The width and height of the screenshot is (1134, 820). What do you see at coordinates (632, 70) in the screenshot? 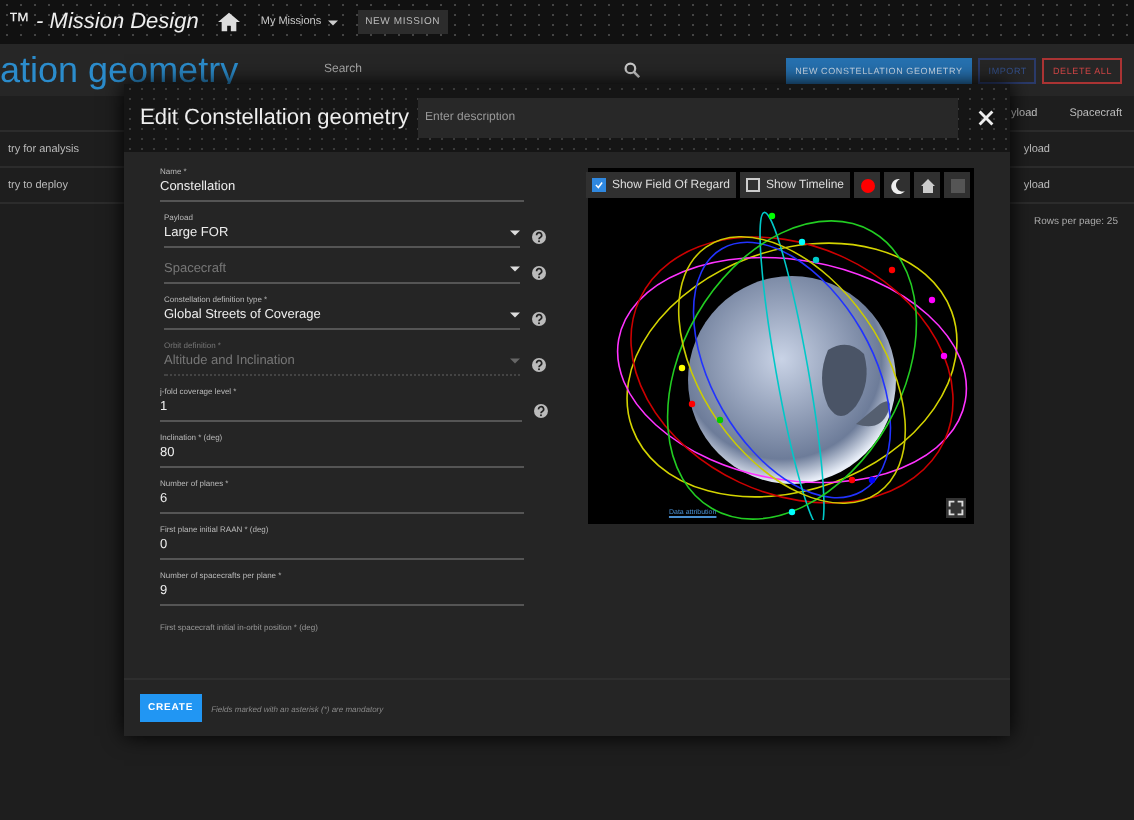
I see `search-icon` at bounding box center [632, 70].